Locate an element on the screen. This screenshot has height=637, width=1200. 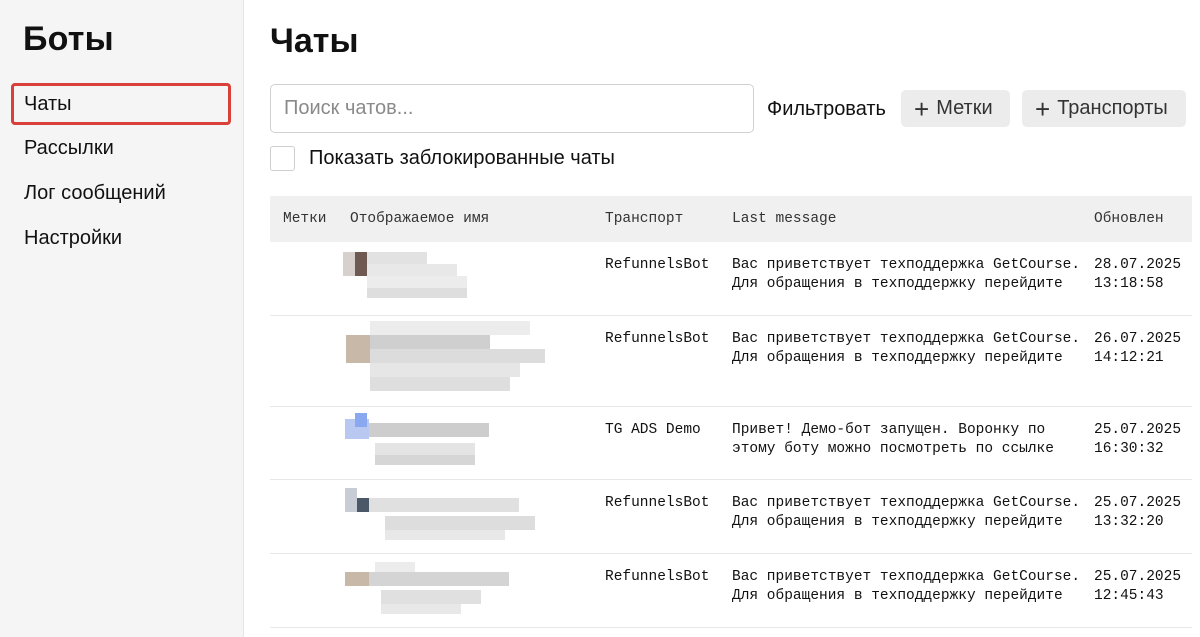
add-transports-button: + Транспорты is located at coordinates (1104, 108).